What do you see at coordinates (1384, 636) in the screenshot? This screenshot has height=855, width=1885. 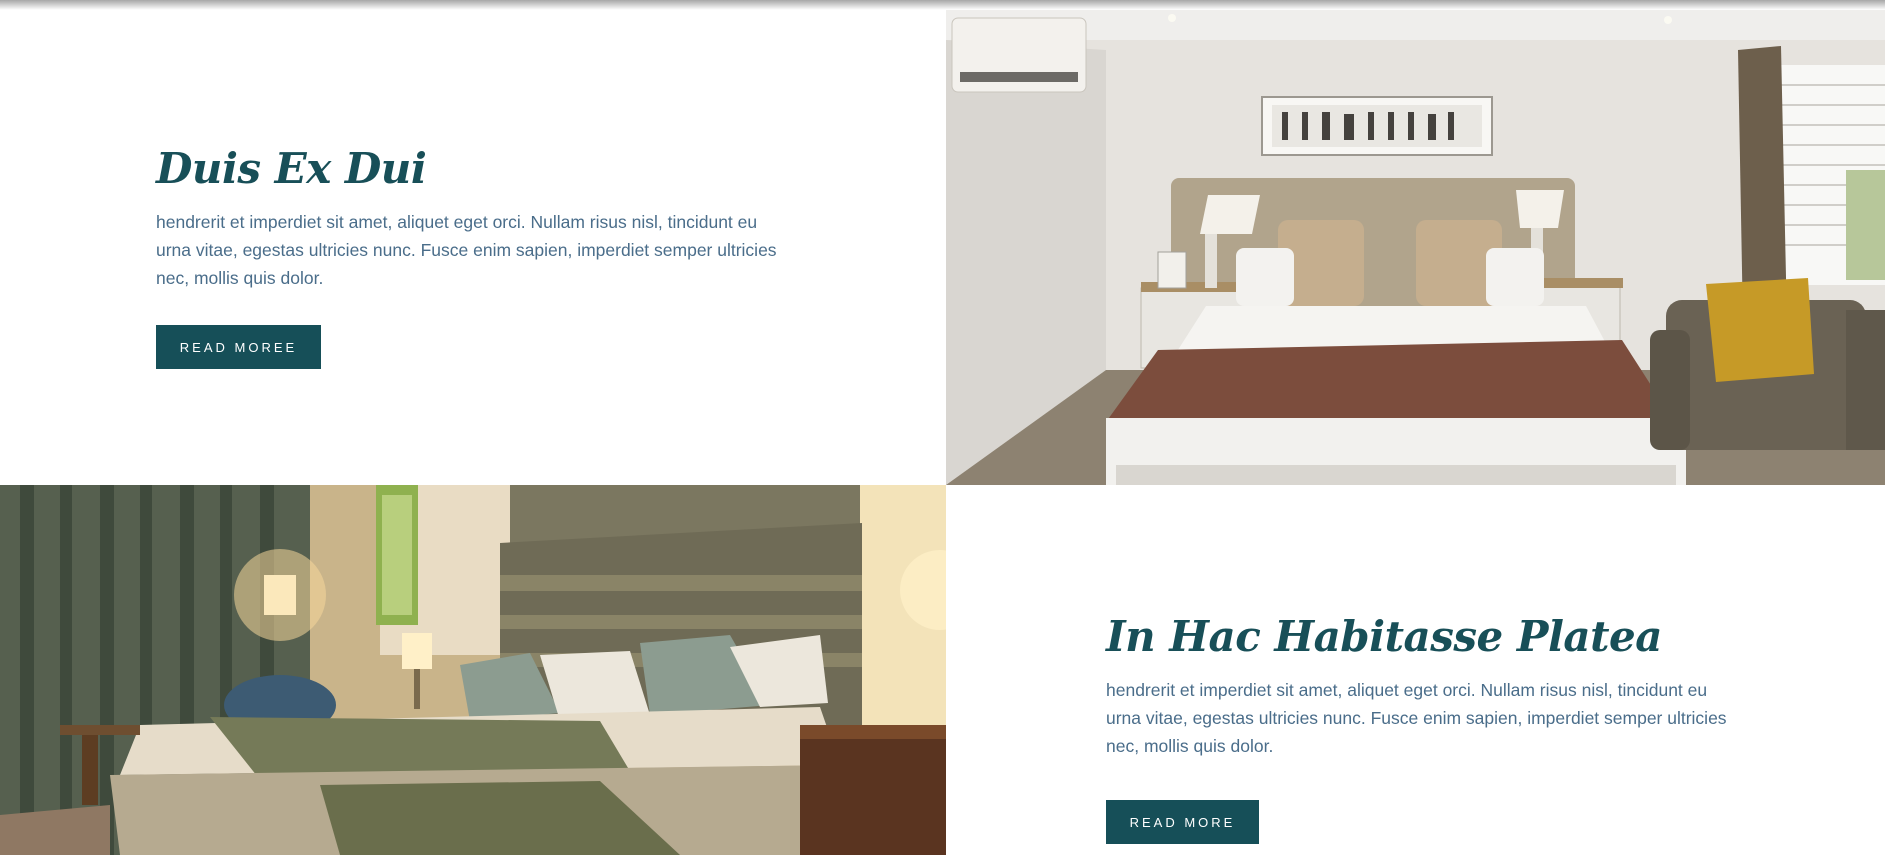 I see `section-heading: In Hac Habitasse Platea` at bounding box center [1384, 636].